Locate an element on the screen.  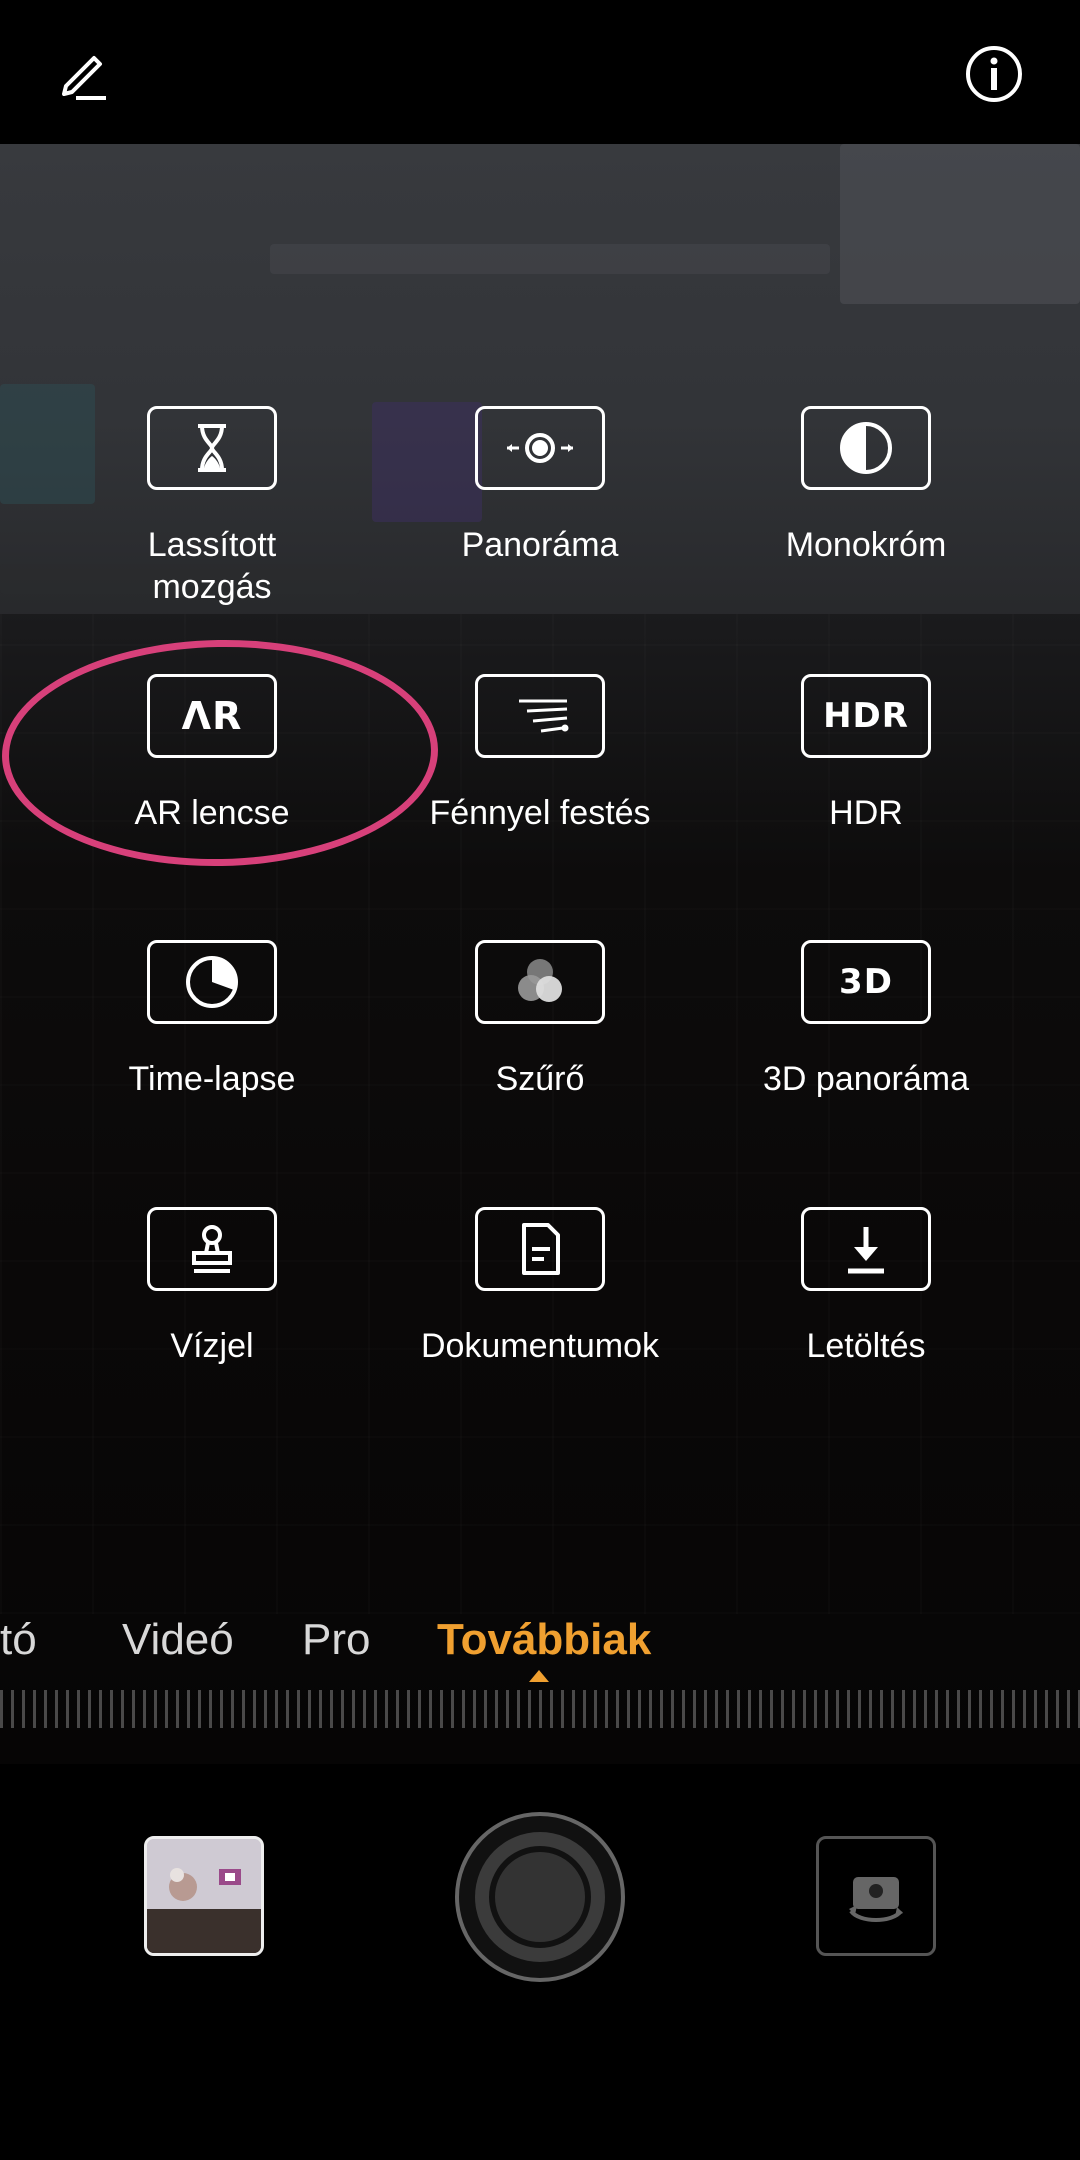
timelapse-icon is located at coordinates (212, 982).